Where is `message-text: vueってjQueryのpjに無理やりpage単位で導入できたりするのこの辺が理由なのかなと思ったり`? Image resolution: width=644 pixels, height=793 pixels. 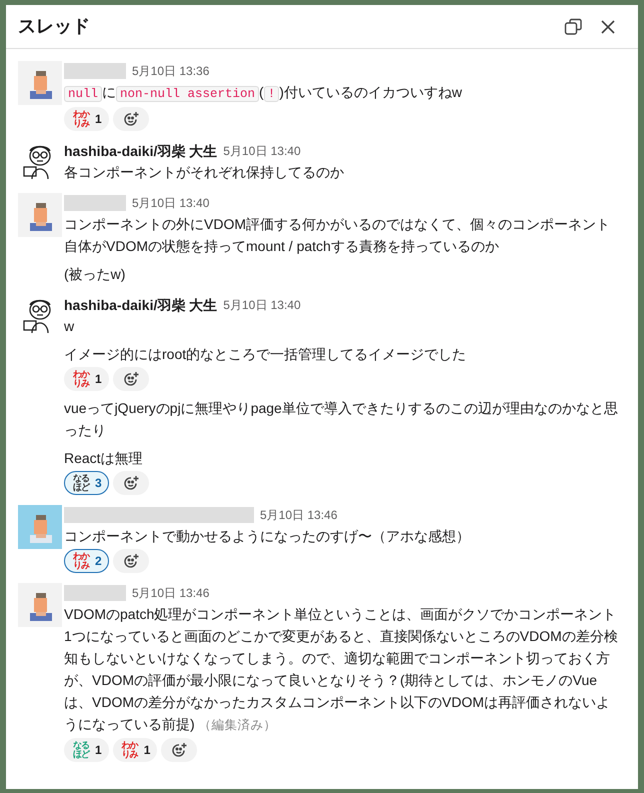
message-text: vueってjQueryのpjに無理やりpage単位で導入できたりするのこの辺が理由なのかなと思ったり is located at coordinates (341, 419).